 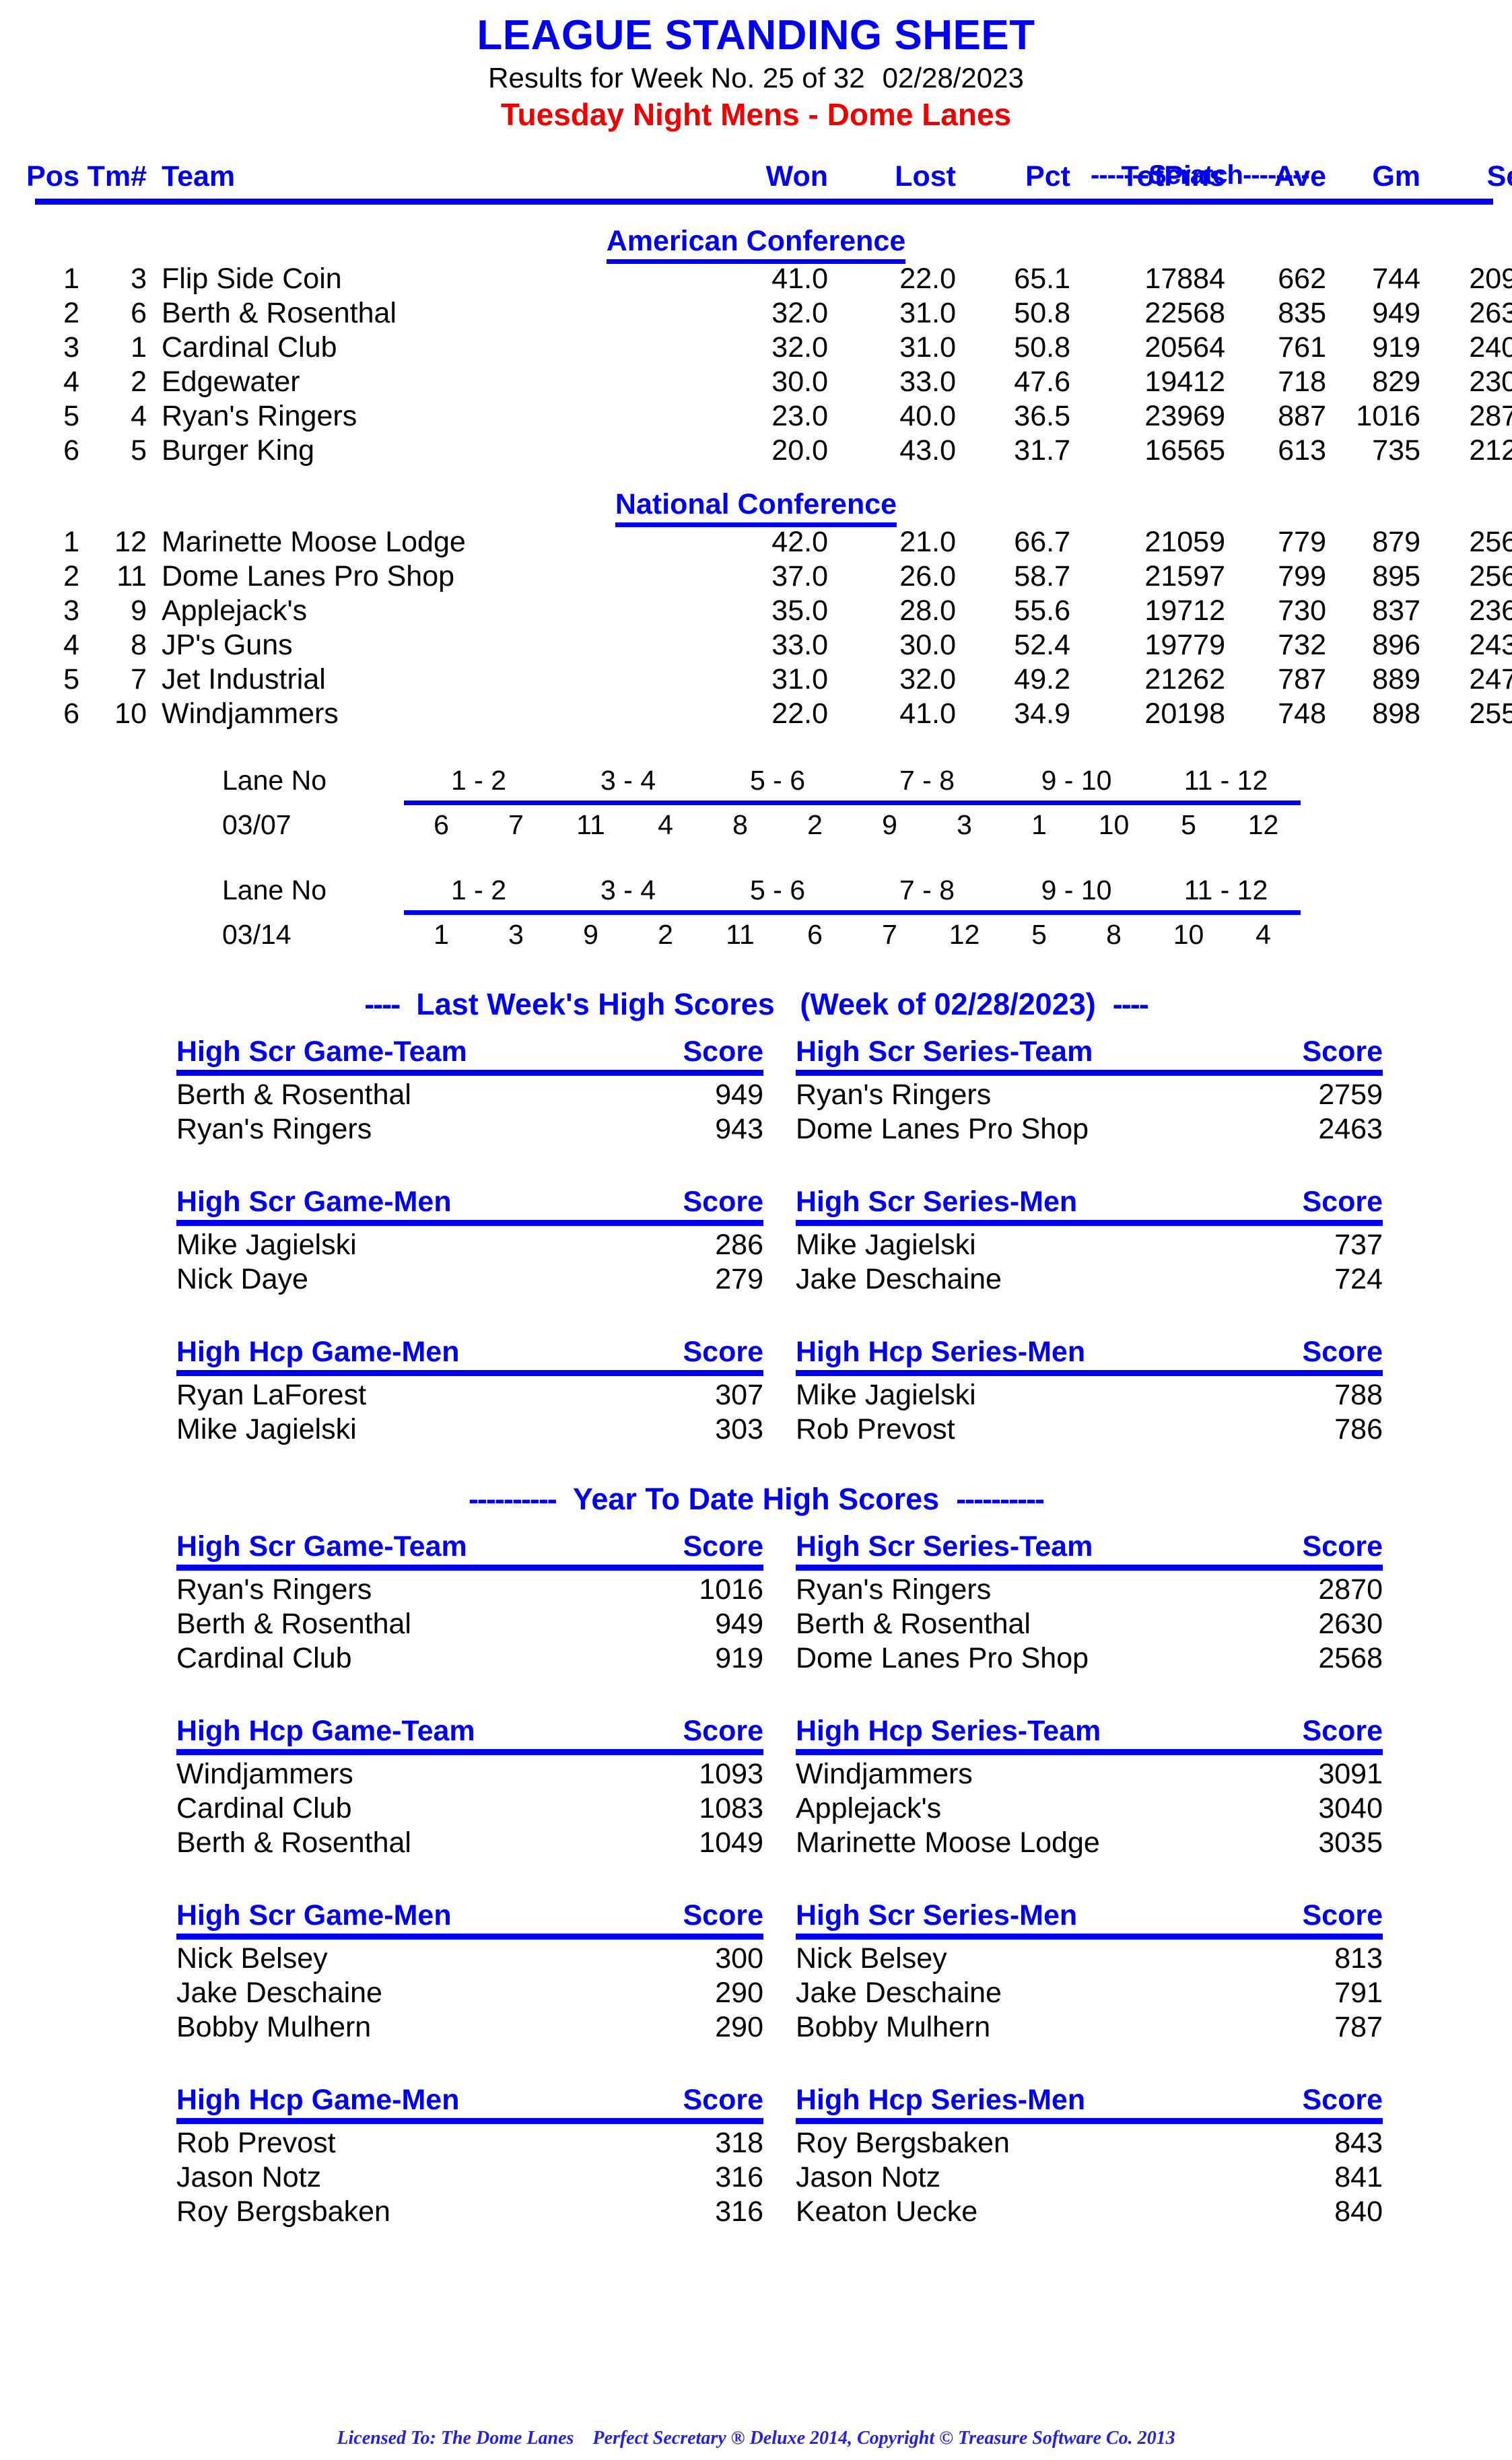 What do you see at coordinates (1089, 1658) in the screenshot?
I see `list-item: Dome Lanes Pro Shop 2568` at bounding box center [1089, 1658].